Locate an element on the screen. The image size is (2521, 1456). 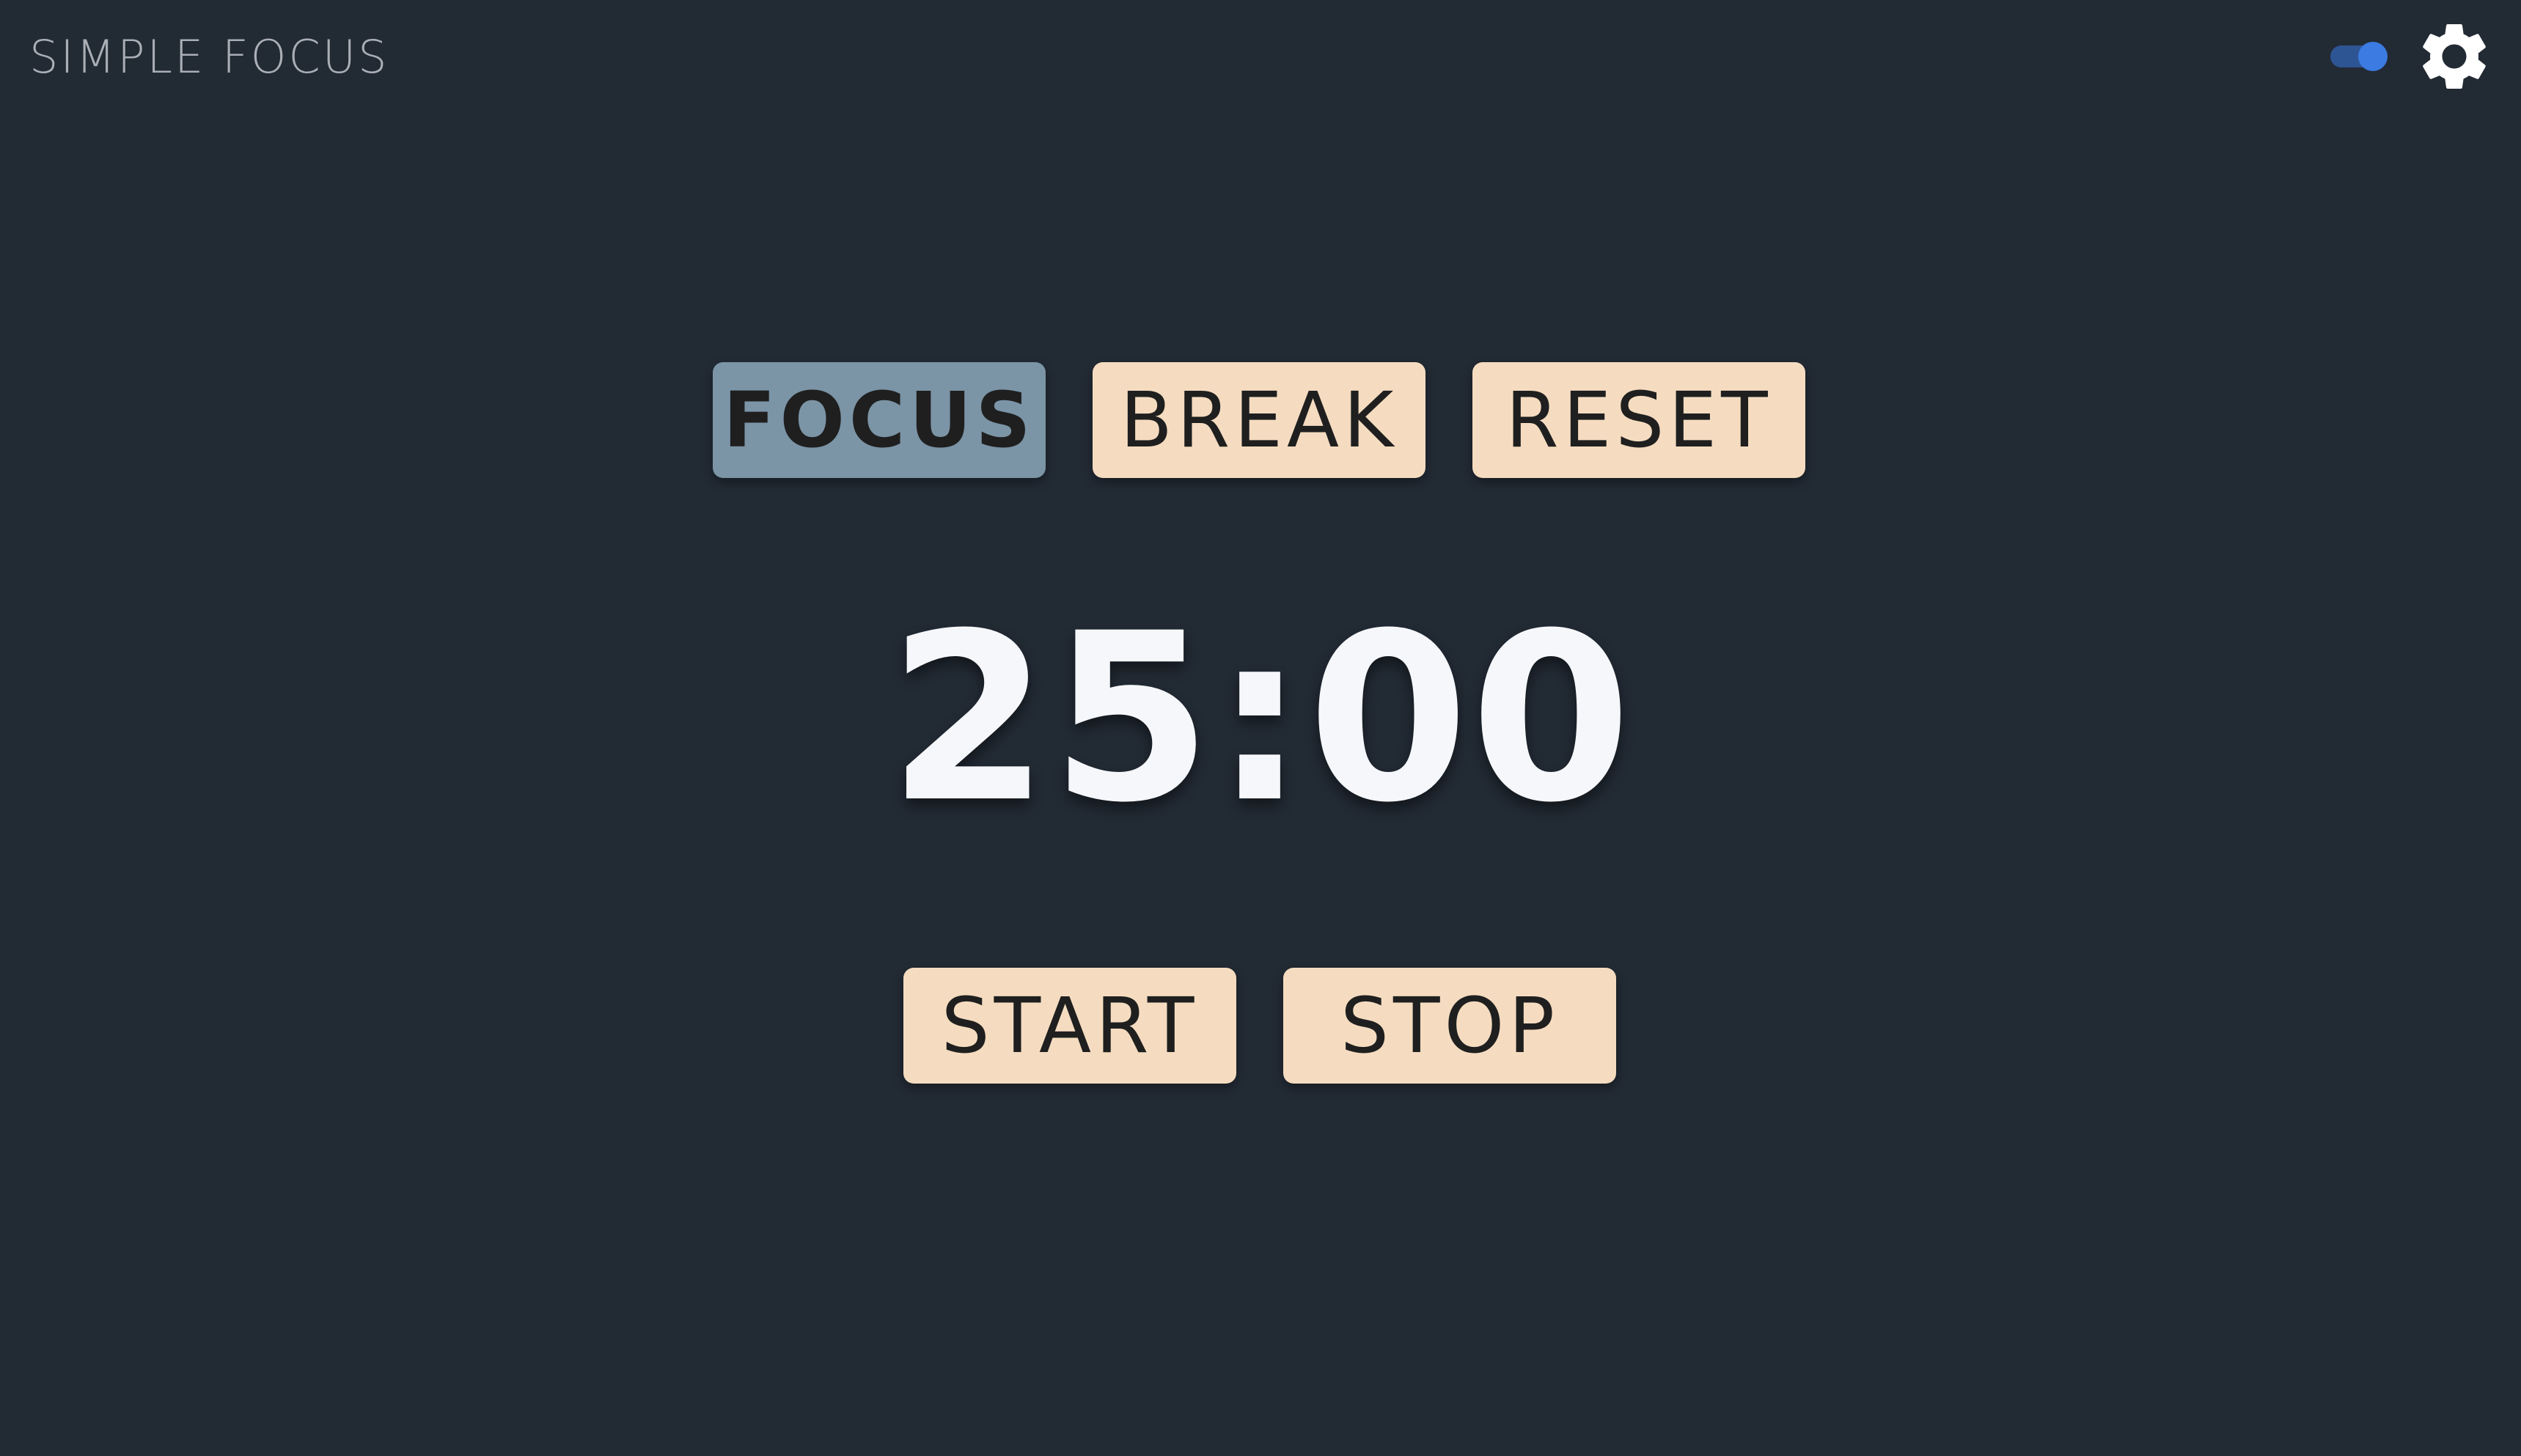
timer-display: 25:00 is located at coordinates (1260, 718).